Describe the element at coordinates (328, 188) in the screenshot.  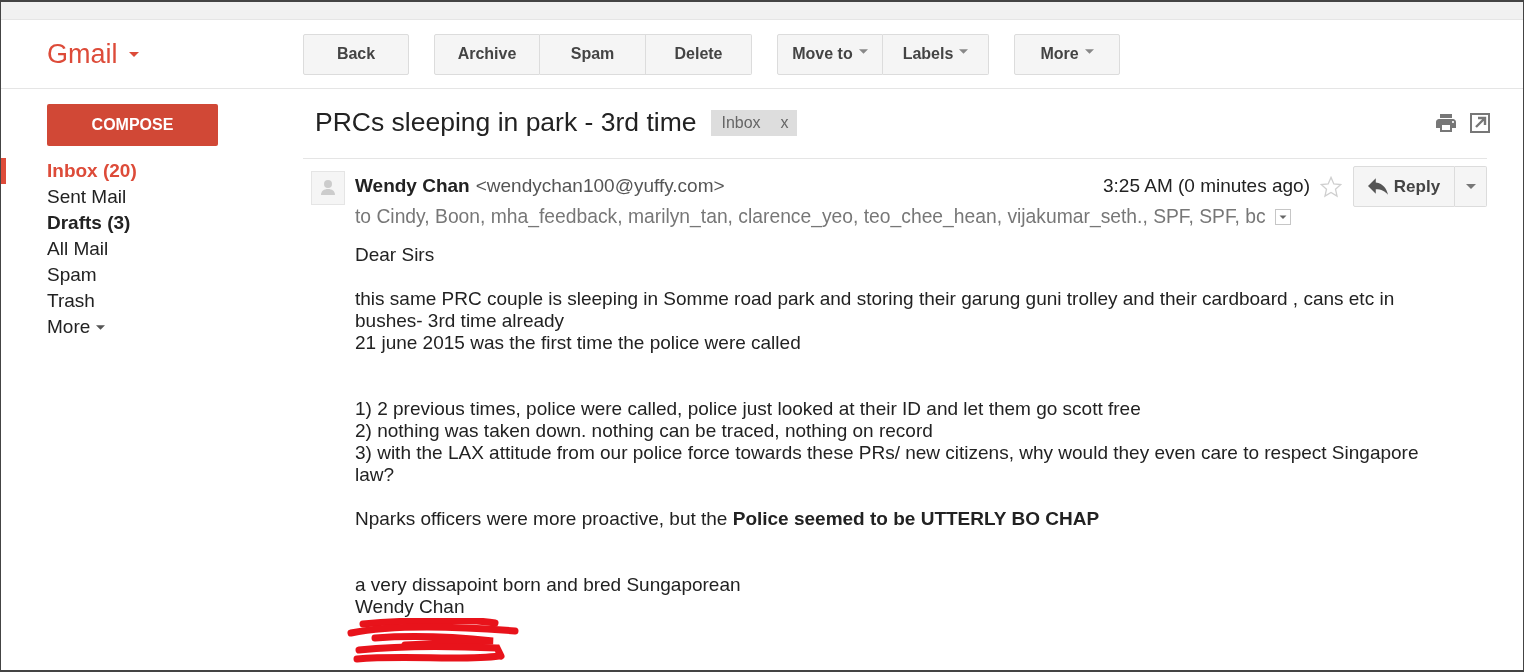
I see `avatar-icon` at that location.